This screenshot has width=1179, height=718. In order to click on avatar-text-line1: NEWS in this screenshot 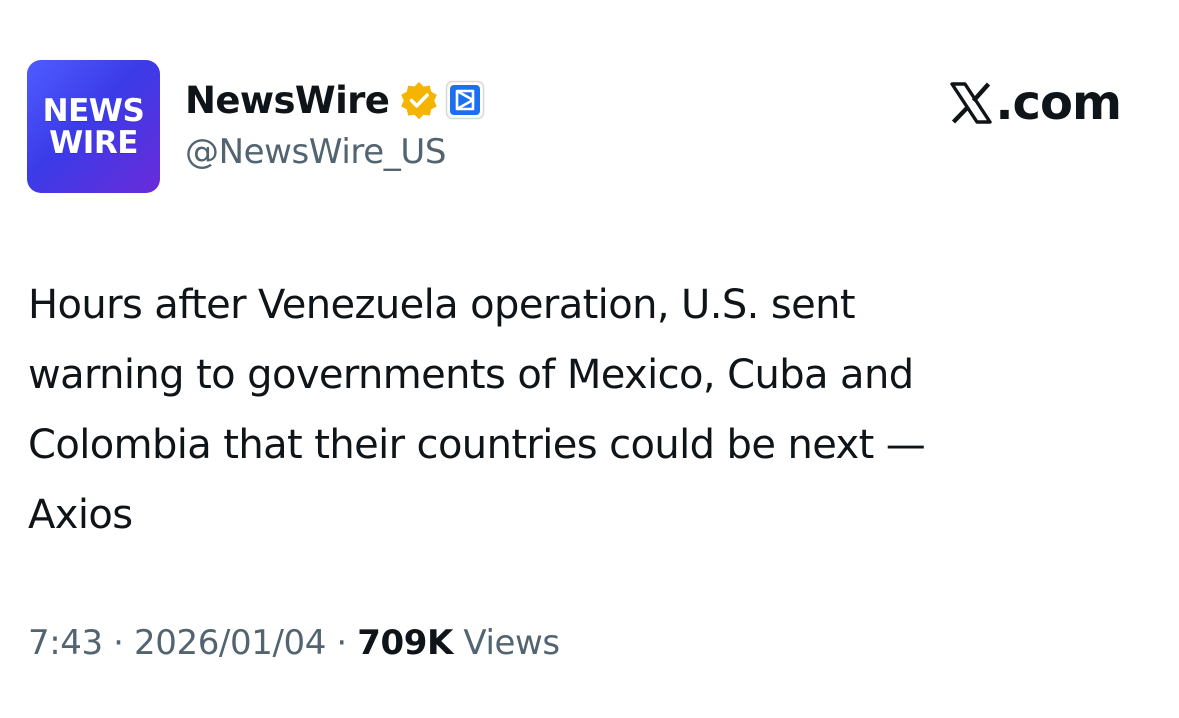, I will do `click(93, 110)`.